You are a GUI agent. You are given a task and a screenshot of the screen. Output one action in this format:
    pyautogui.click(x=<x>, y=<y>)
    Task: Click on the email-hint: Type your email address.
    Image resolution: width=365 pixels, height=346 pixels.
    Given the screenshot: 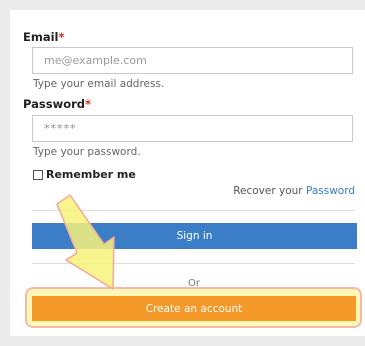 What is the action you would take?
    pyautogui.click(x=99, y=84)
    